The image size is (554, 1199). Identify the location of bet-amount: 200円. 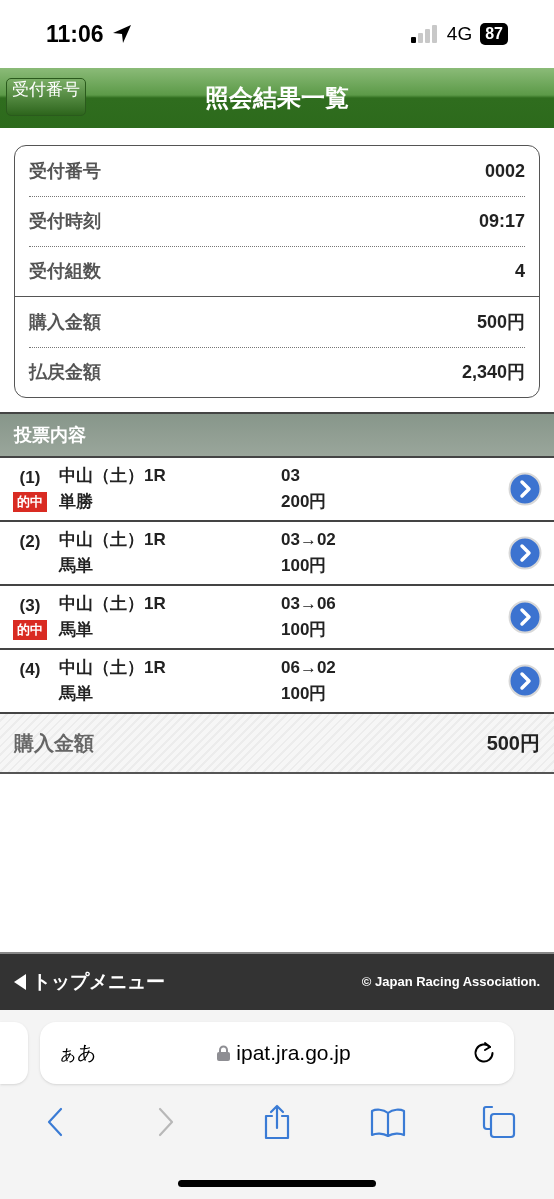
(304, 502).